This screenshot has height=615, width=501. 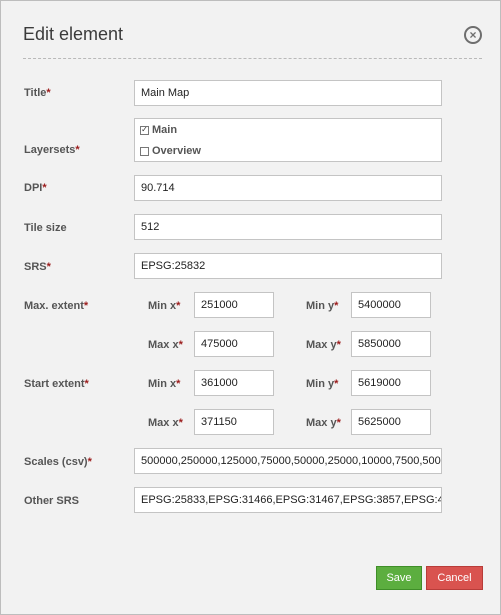 I want to click on start-extent-min-y-input: 5619000, so click(x=391, y=383).